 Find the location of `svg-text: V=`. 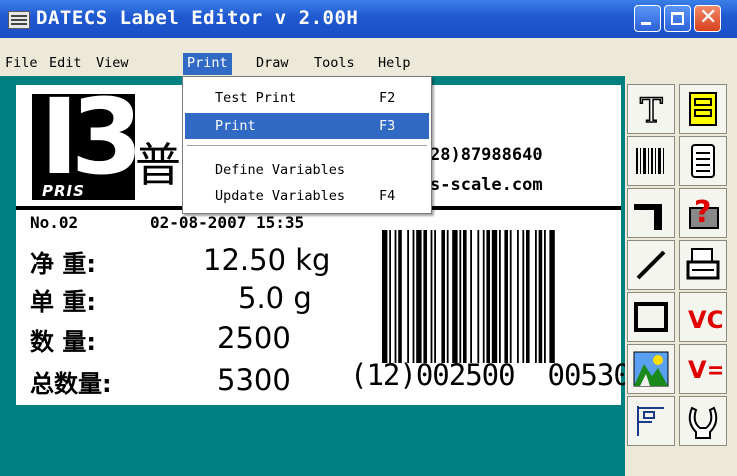

svg-text: V= is located at coordinates (705, 370).